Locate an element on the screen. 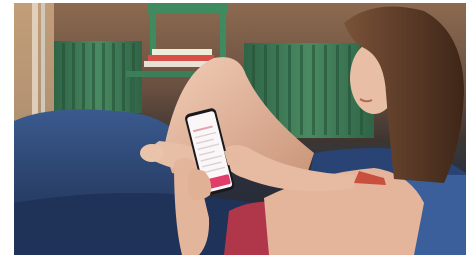 The height and width of the screenshot is (258, 476). lamp-pole is located at coordinates (43, 62).